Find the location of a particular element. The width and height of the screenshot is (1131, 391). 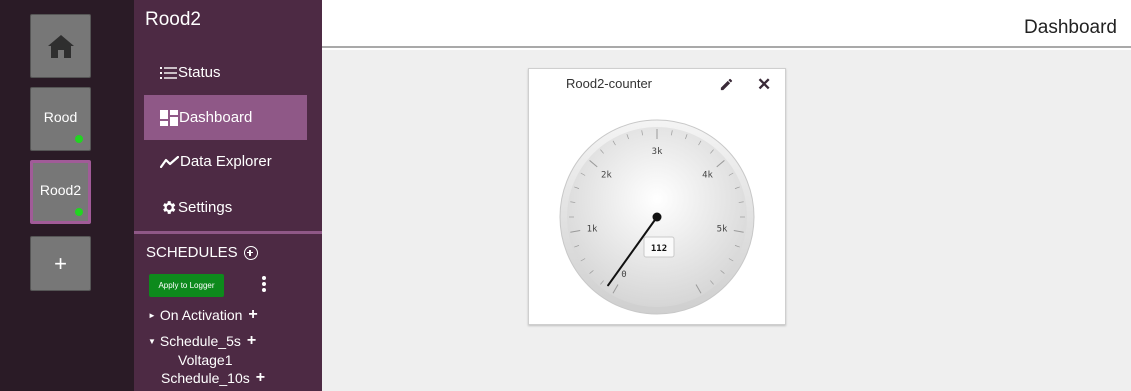

sidebar-title: Rood2 is located at coordinates (173, 19).